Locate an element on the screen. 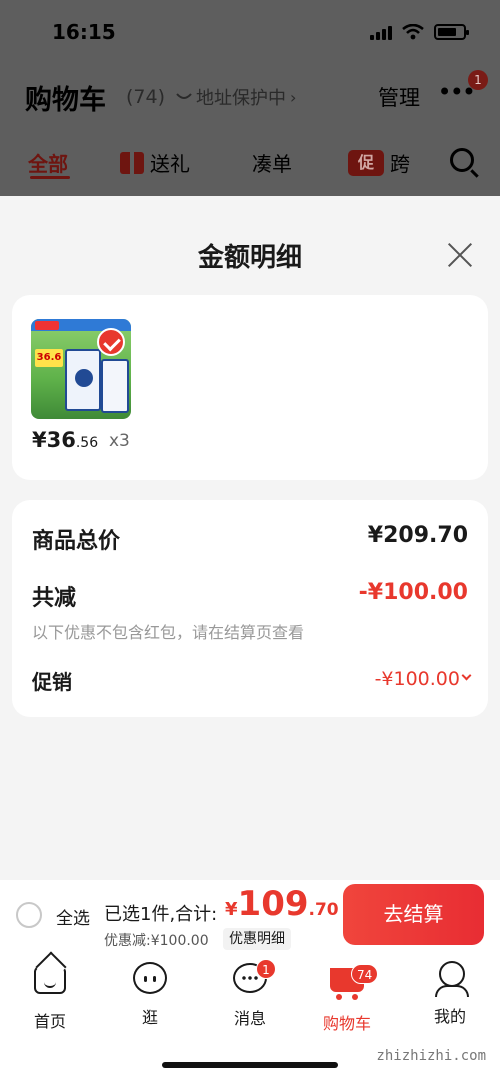 Image resolution: width=500 pixels, height=1083 pixels. chevron-down-icon is located at coordinates (466, 675).